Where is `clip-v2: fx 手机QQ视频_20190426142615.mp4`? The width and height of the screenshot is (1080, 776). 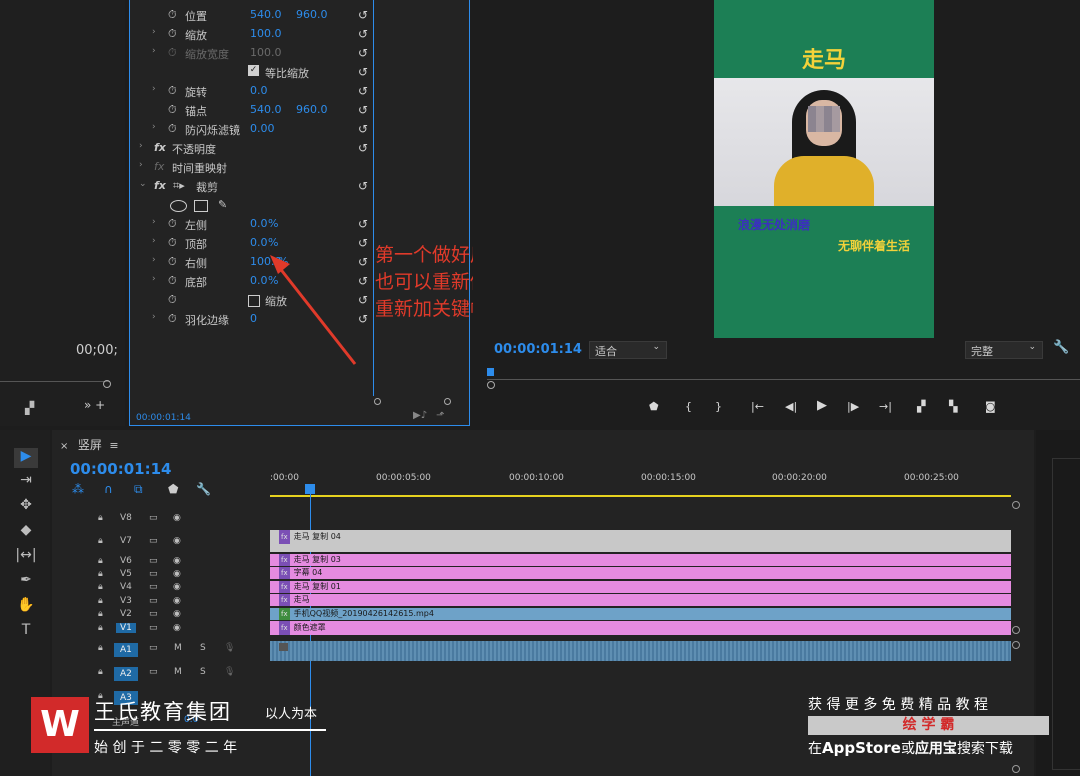 clip-v2: fx 手机QQ视频_20190426142615.mp4 is located at coordinates (640, 614).